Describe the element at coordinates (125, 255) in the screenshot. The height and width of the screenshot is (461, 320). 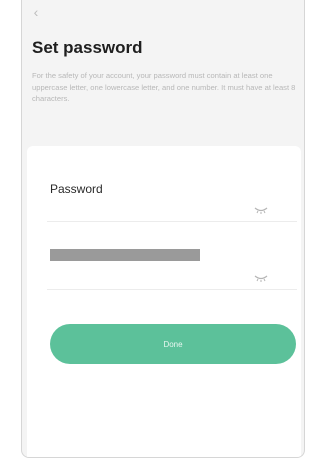
I see `masked-password-value` at that location.